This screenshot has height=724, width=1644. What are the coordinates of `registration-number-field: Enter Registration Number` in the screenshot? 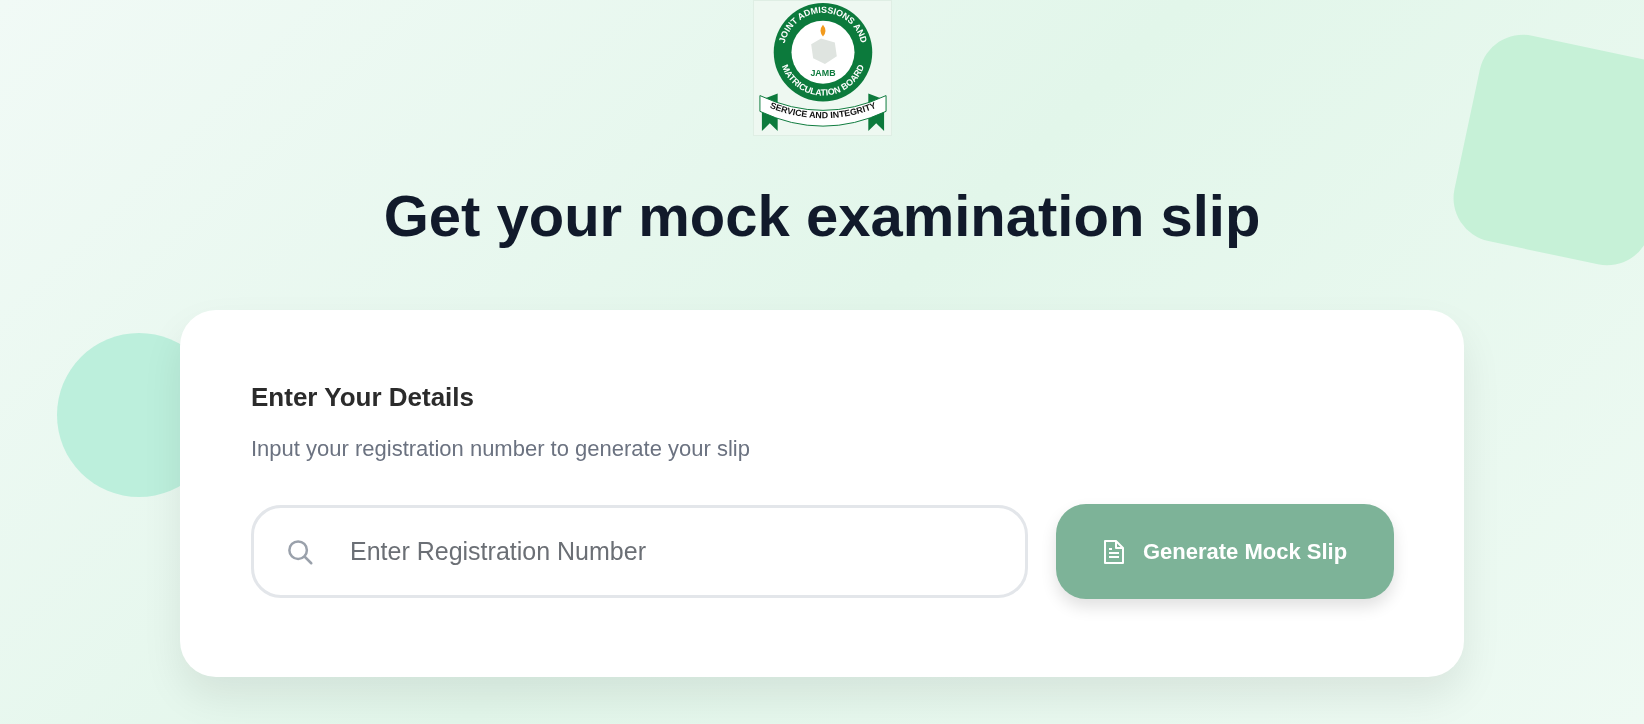 It's located at (639, 551).